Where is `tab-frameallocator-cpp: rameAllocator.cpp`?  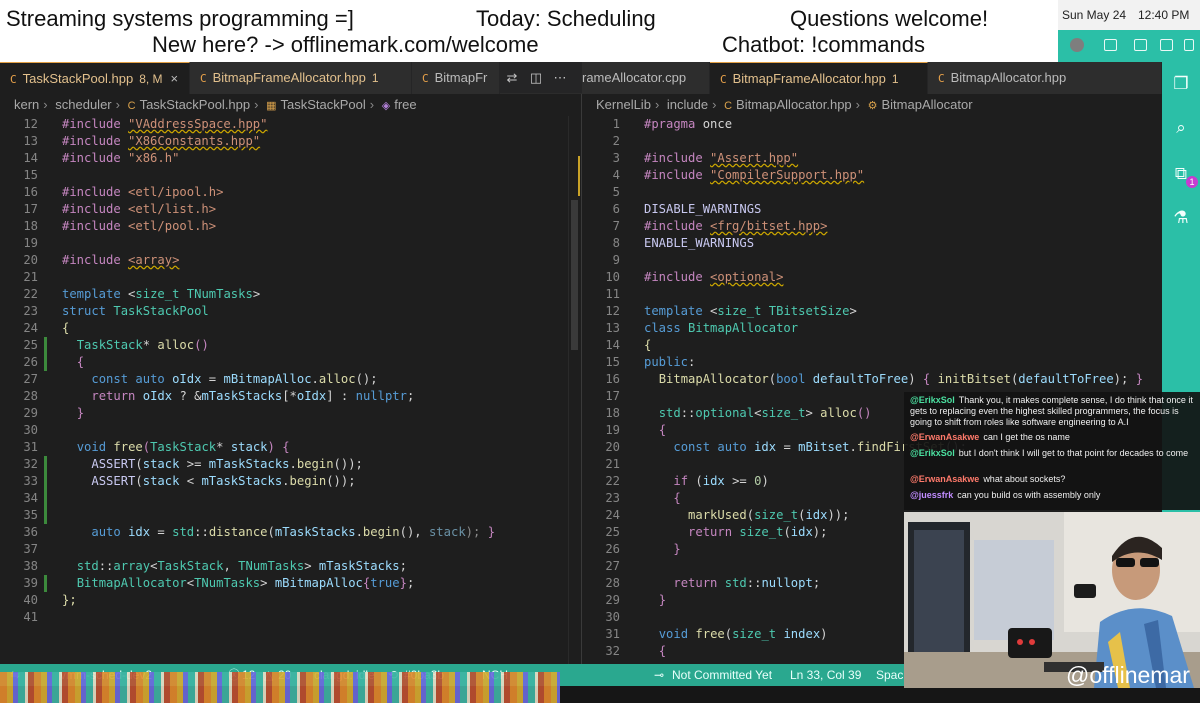
tab-frameallocator-cpp: rameAllocator.cpp is located at coordinates (646, 78).